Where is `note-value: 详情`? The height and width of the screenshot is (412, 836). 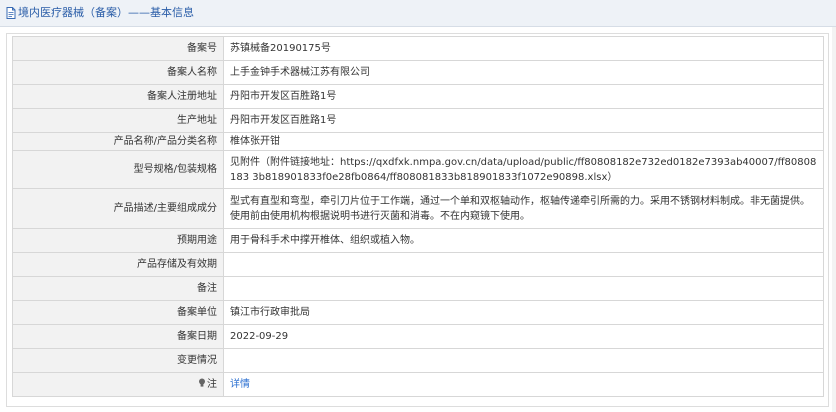 note-value: 详情 is located at coordinates (523, 384).